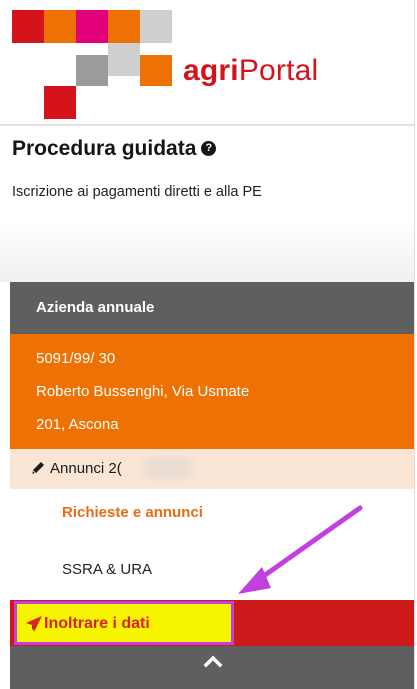 This screenshot has height=689, width=417. What do you see at coordinates (212, 469) in the screenshot?
I see `sidebar-section-annunci: Annunci 2(` at bounding box center [212, 469].